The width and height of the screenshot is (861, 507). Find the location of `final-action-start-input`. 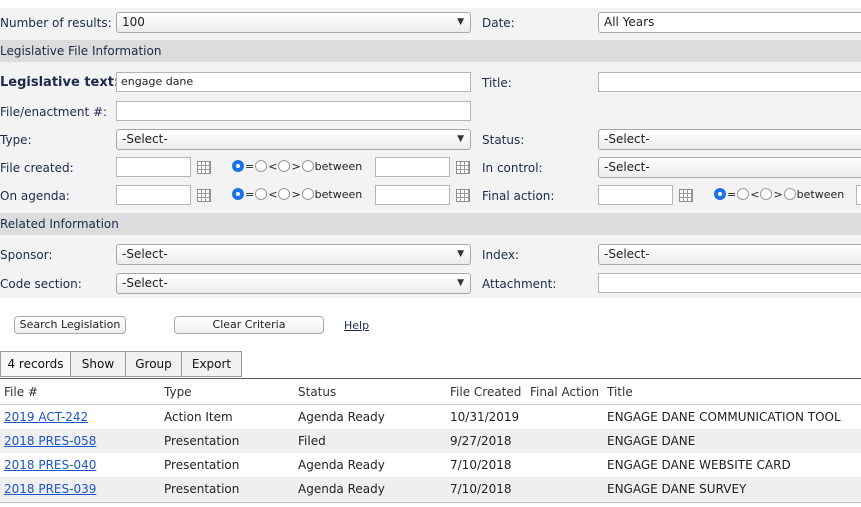

final-action-start-input is located at coordinates (635, 195).